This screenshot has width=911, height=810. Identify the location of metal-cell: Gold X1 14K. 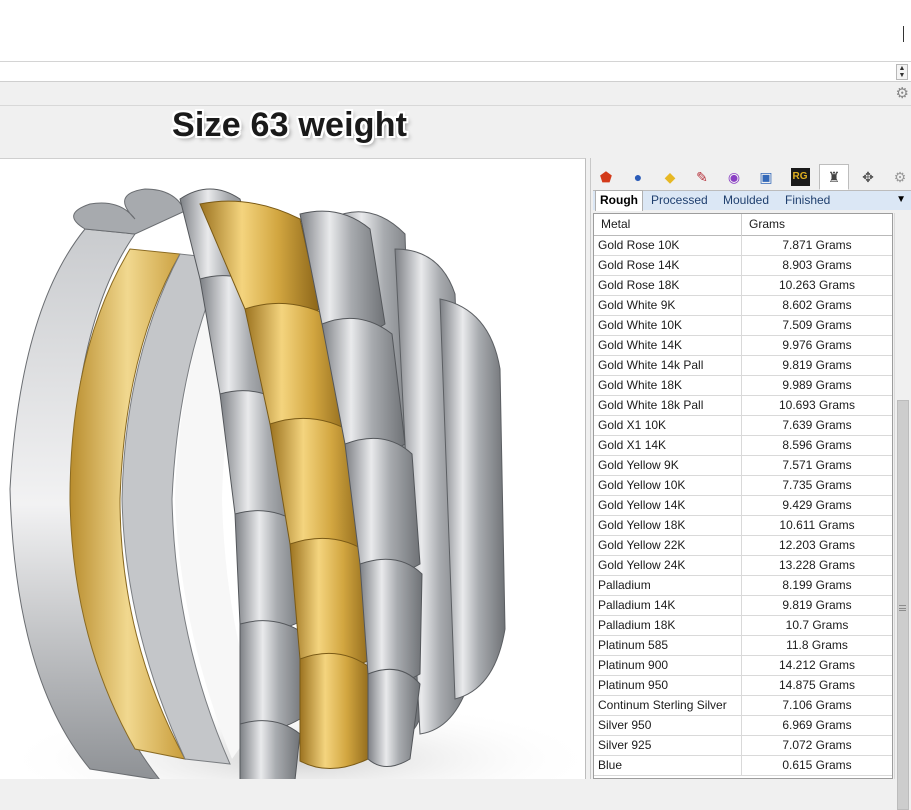
(668, 446).